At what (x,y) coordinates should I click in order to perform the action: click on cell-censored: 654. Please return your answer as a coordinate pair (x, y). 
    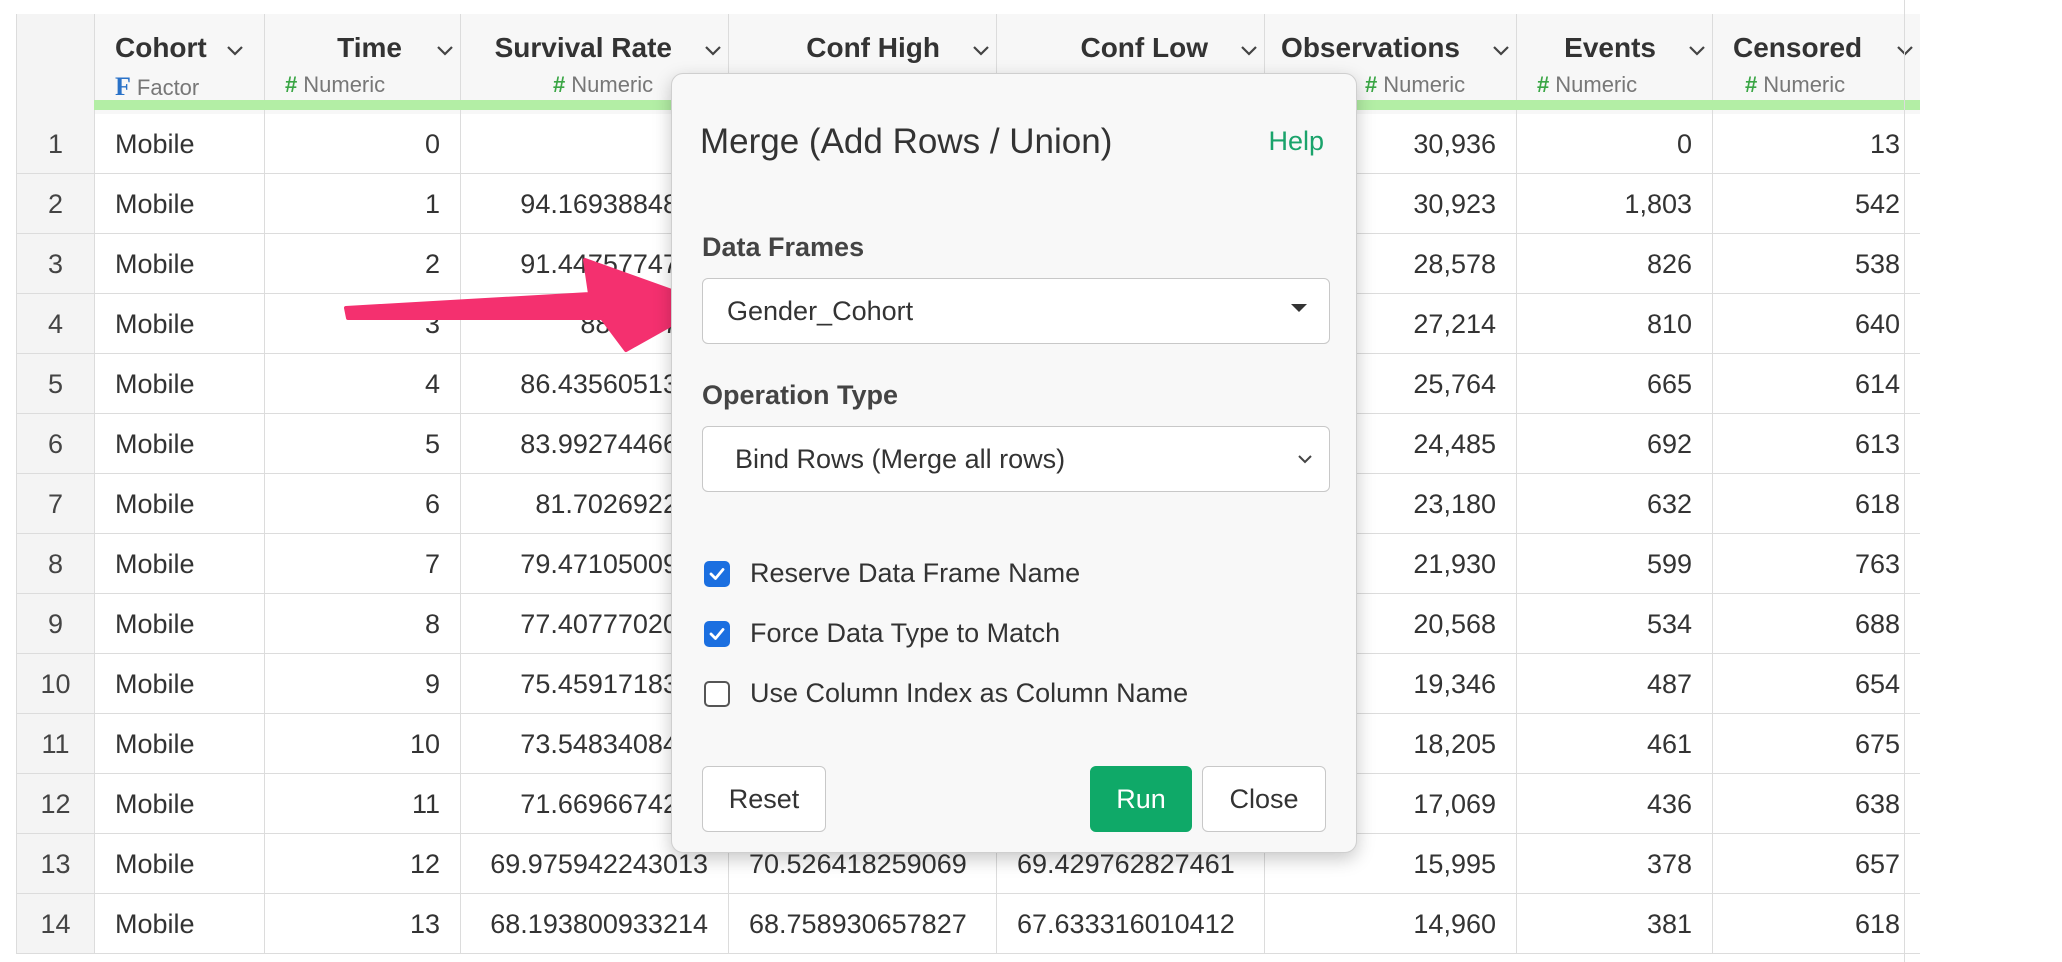
    Looking at the image, I should click on (1816, 684).